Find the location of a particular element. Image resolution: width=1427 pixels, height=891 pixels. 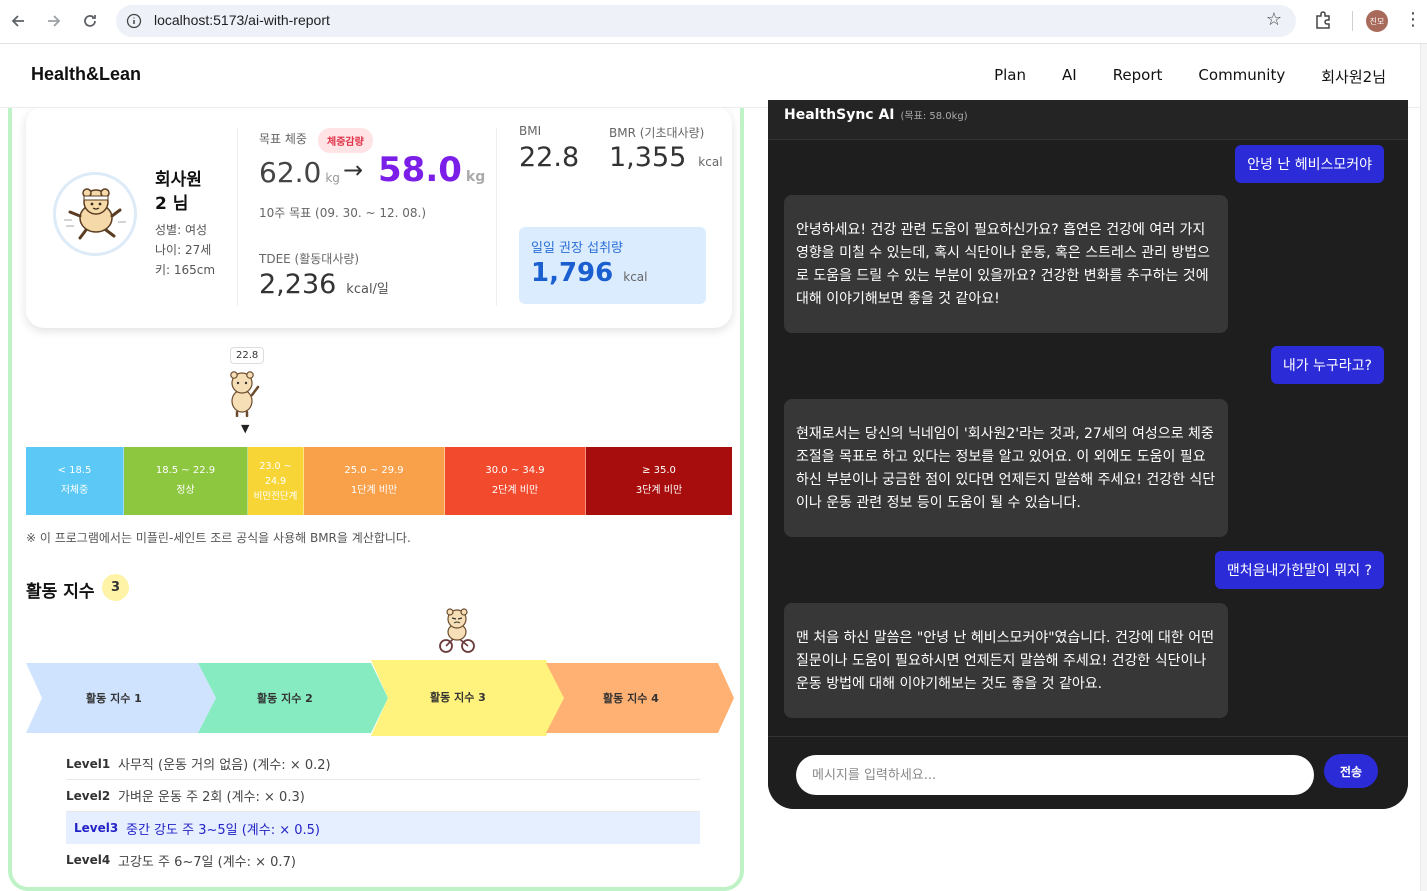

user-message: 맨처음내가한말이 뭐지 ? is located at coordinates (1299, 570).